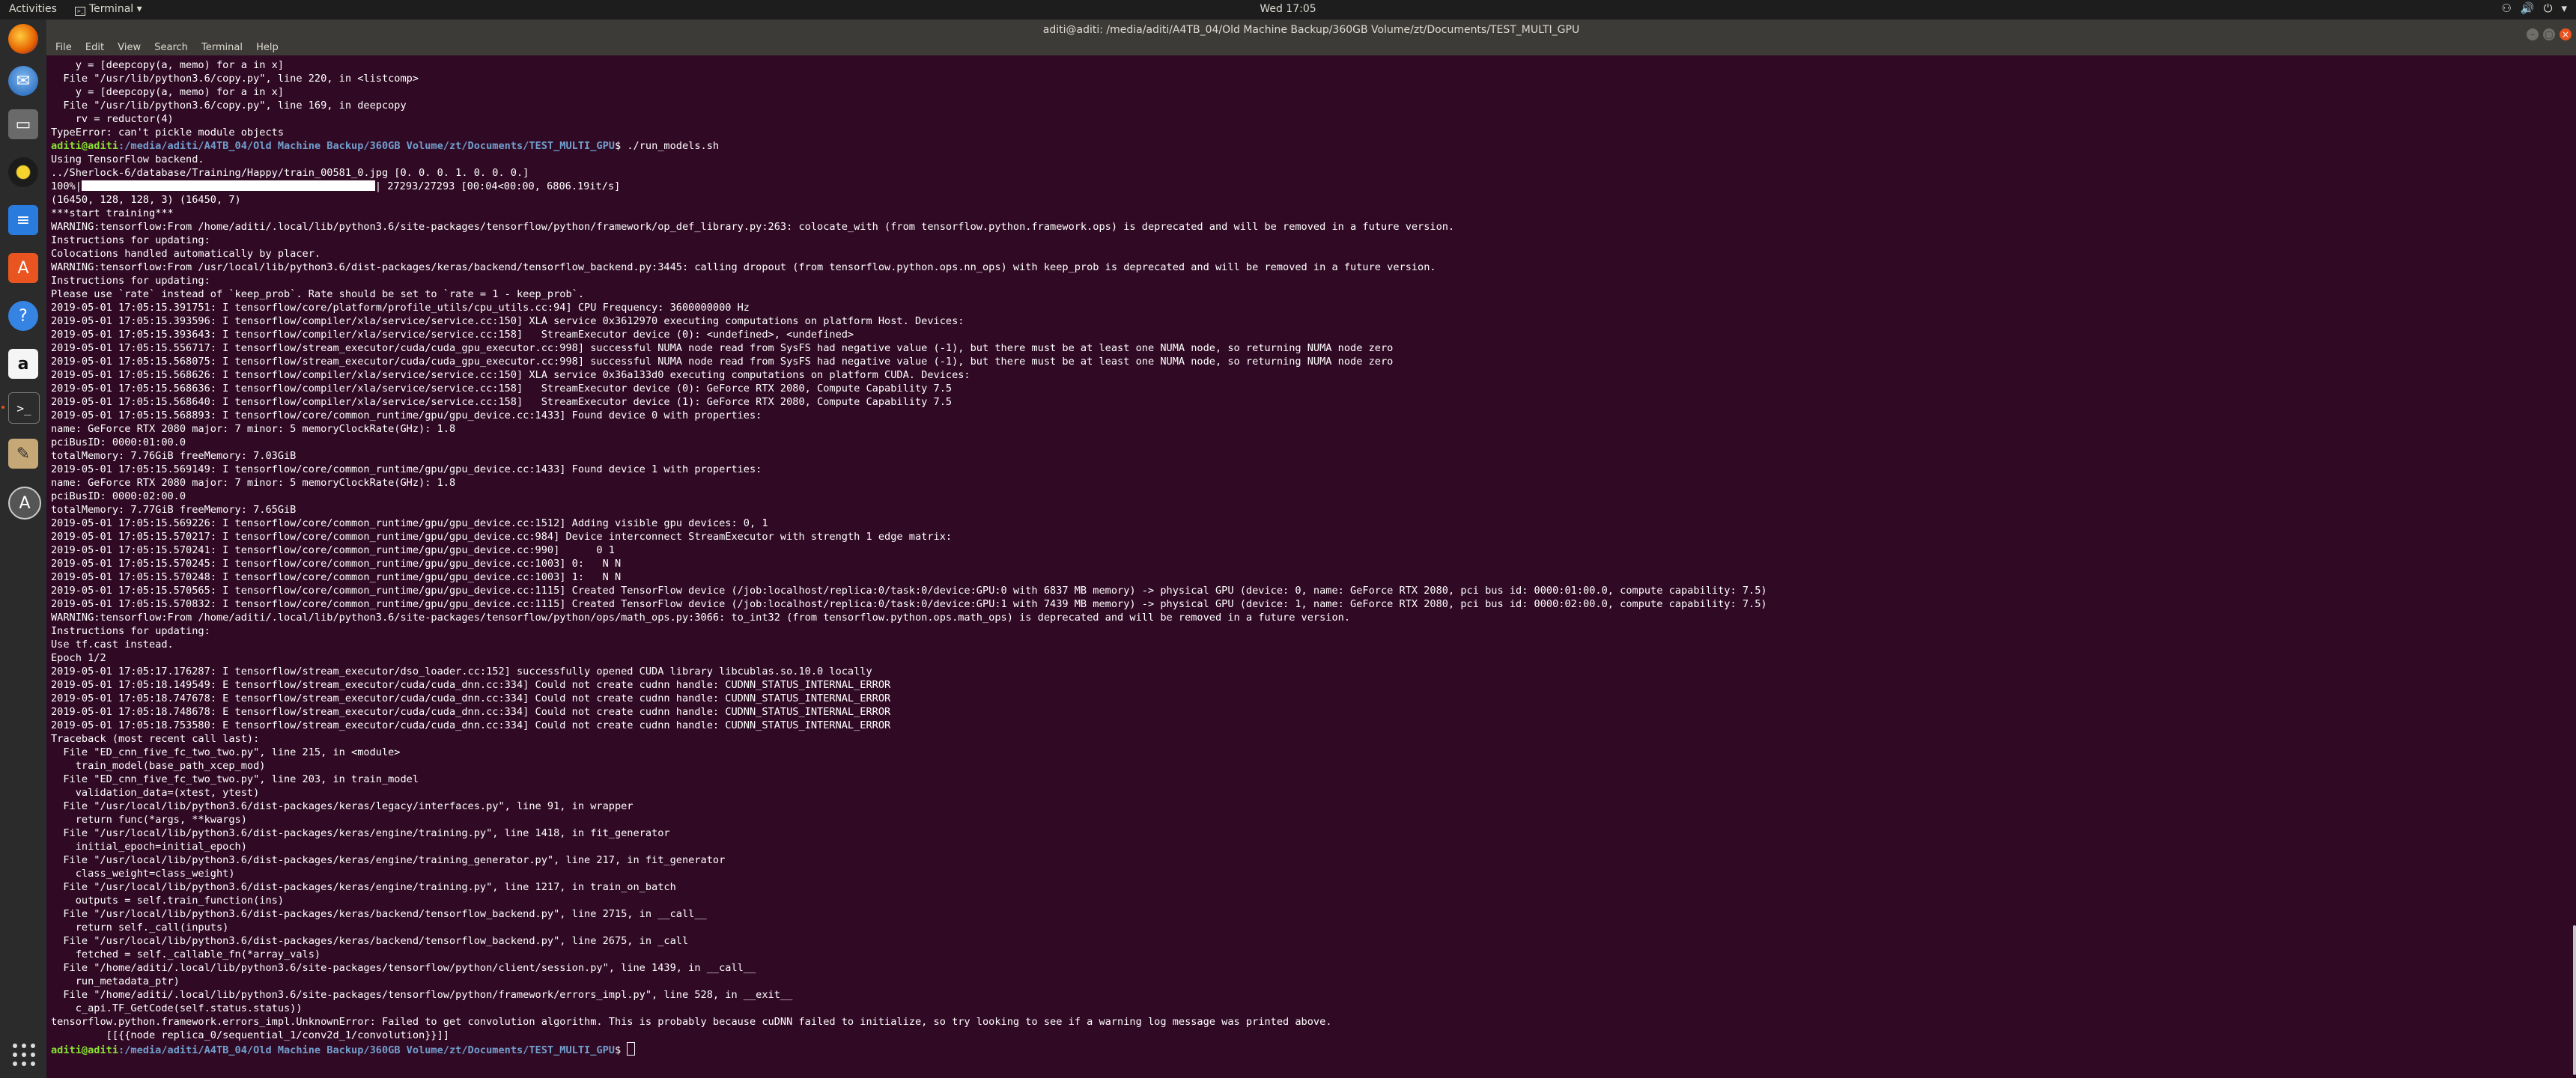  What do you see at coordinates (23, 268) in the screenshot?
I see `software-center-icon: A` at bounding box center [23, 268].